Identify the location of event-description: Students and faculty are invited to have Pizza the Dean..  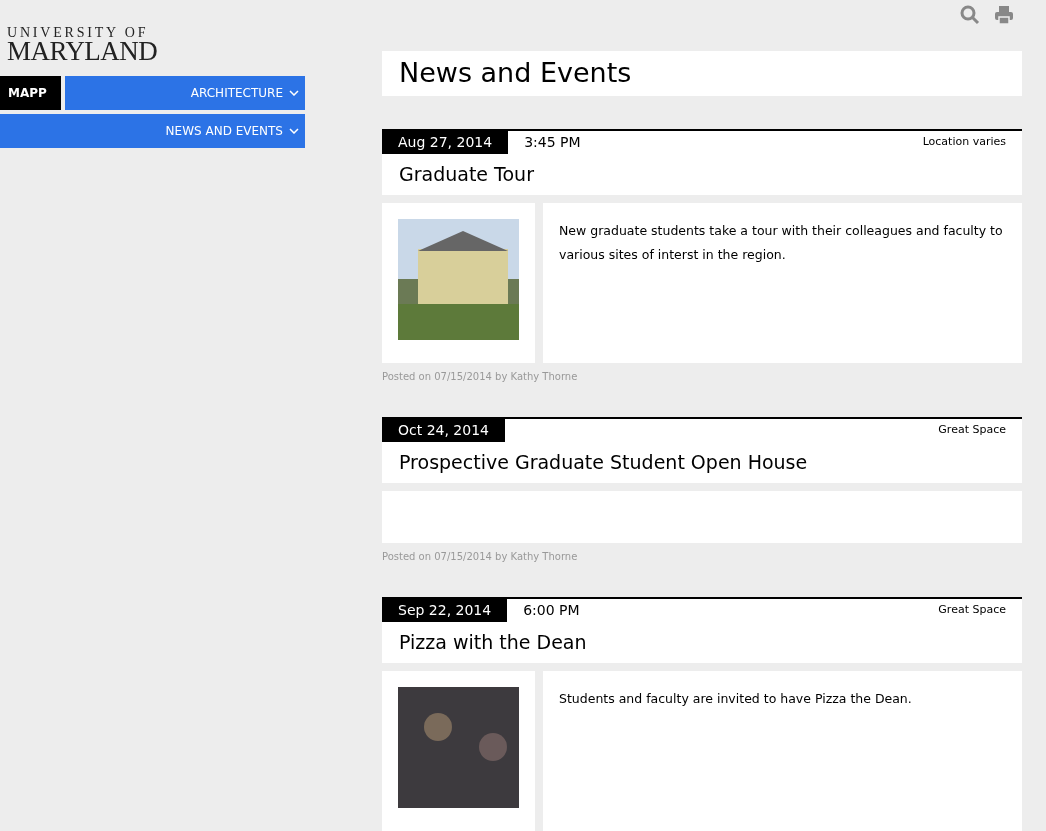
(736, 699).